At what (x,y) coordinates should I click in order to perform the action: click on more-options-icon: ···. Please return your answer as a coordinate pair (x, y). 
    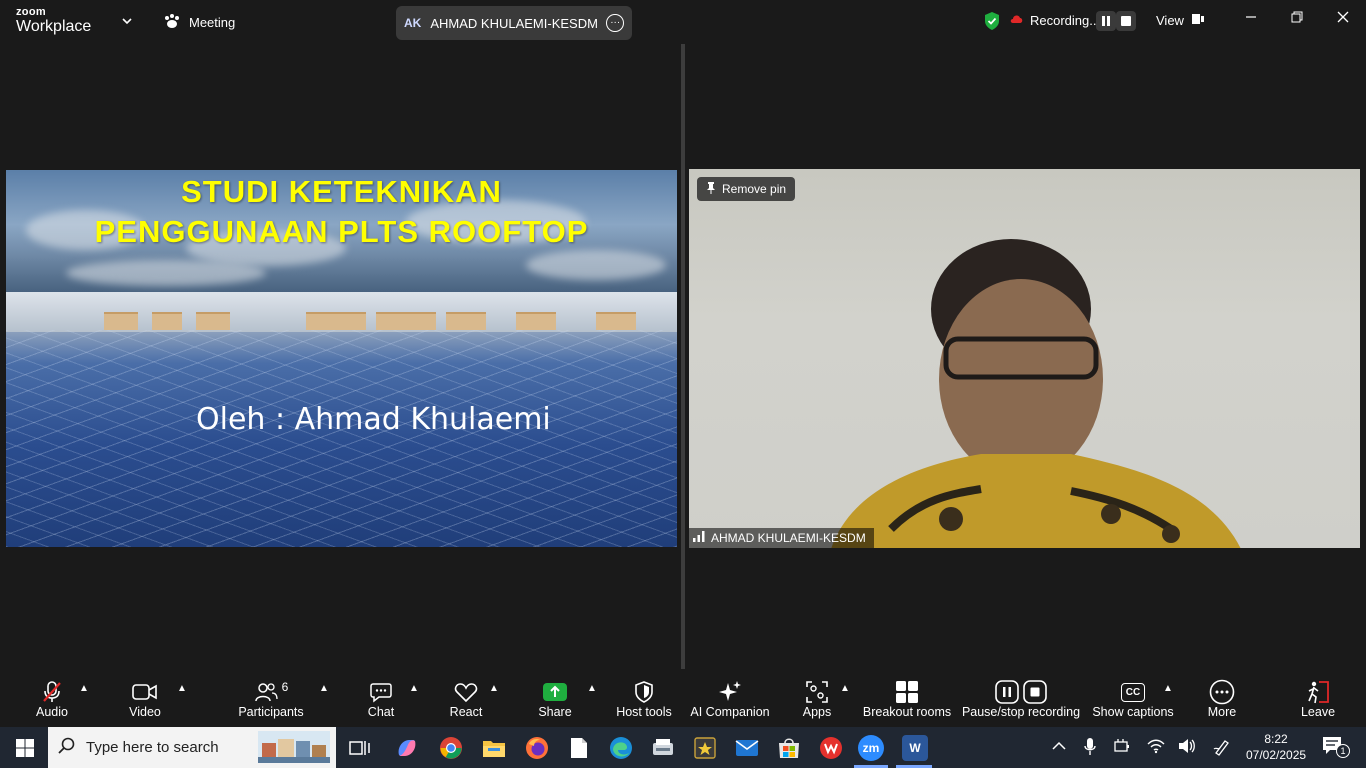
    Looking at the image, I should click on (615, 23).